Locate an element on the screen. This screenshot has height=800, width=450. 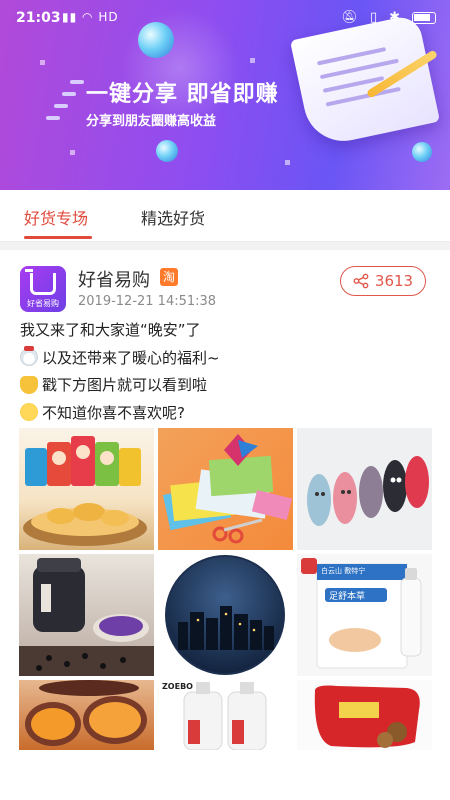
vibrate-icon: ▯ is located at coordinates (373, 17).